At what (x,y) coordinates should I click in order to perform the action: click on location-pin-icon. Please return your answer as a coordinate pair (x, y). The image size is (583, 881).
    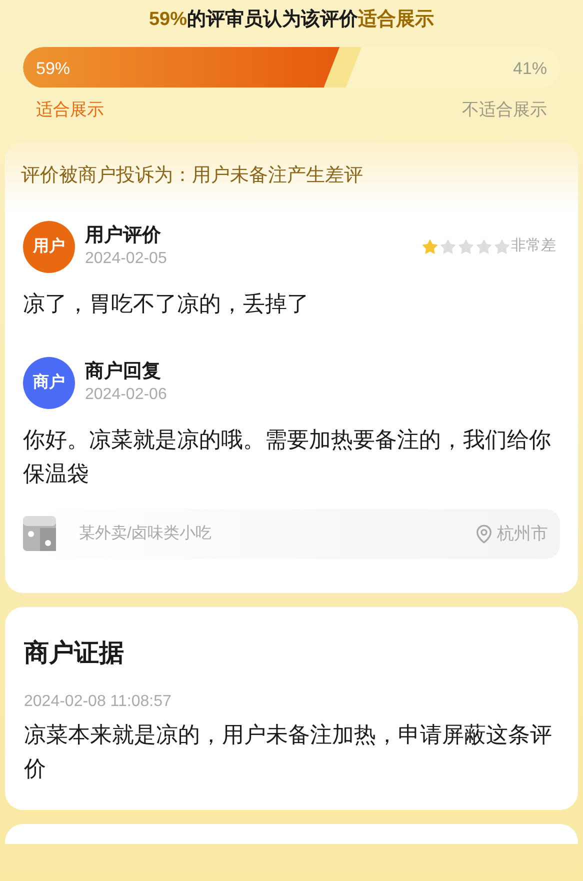
    Looking at the image, I should click on (484, 534).